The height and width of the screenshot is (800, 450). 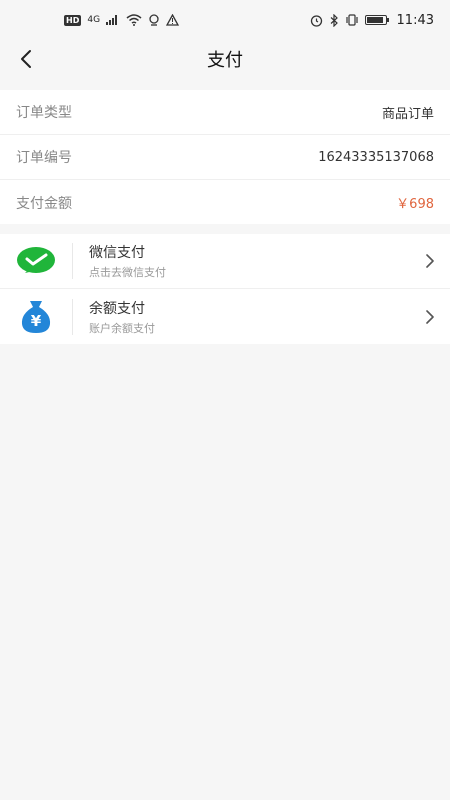 I want to click on wechat-icon, so click(x=36, y=261).